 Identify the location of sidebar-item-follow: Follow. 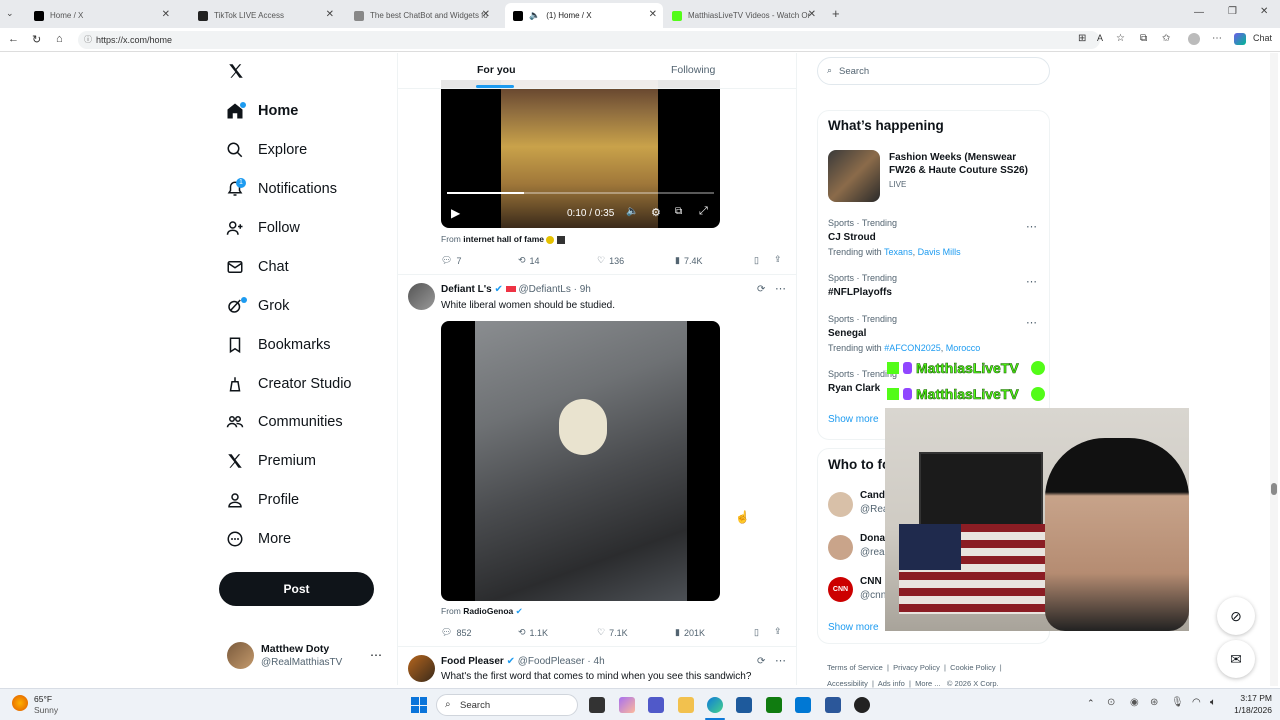
(263, 228).